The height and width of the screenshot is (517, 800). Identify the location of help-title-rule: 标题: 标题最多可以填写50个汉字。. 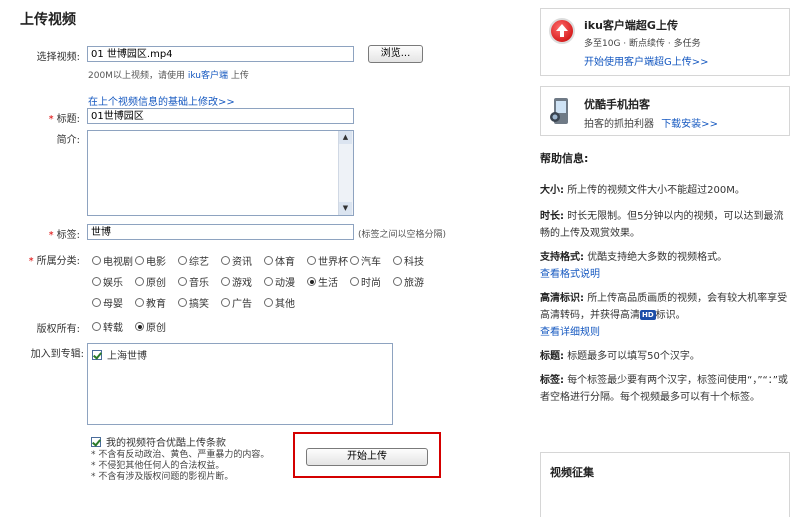
(620, 356).